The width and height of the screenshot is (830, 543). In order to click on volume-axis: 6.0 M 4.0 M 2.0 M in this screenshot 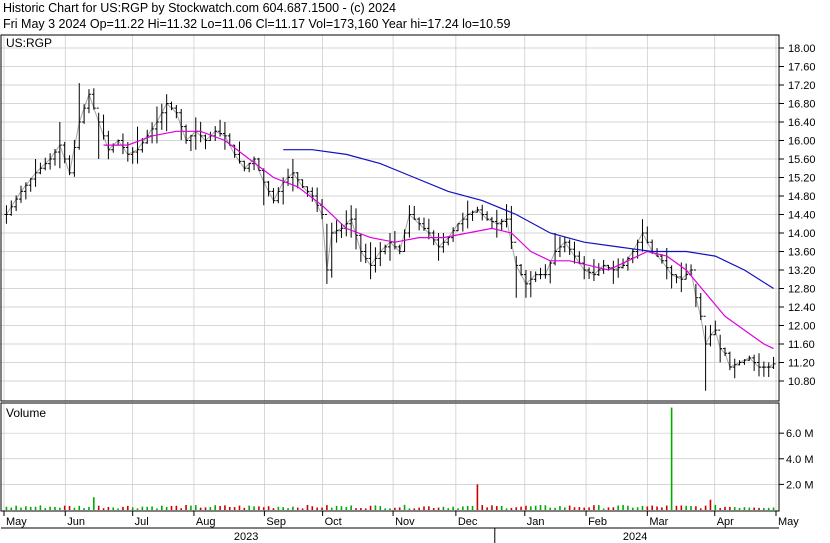, I will do `click(796, 459)`.